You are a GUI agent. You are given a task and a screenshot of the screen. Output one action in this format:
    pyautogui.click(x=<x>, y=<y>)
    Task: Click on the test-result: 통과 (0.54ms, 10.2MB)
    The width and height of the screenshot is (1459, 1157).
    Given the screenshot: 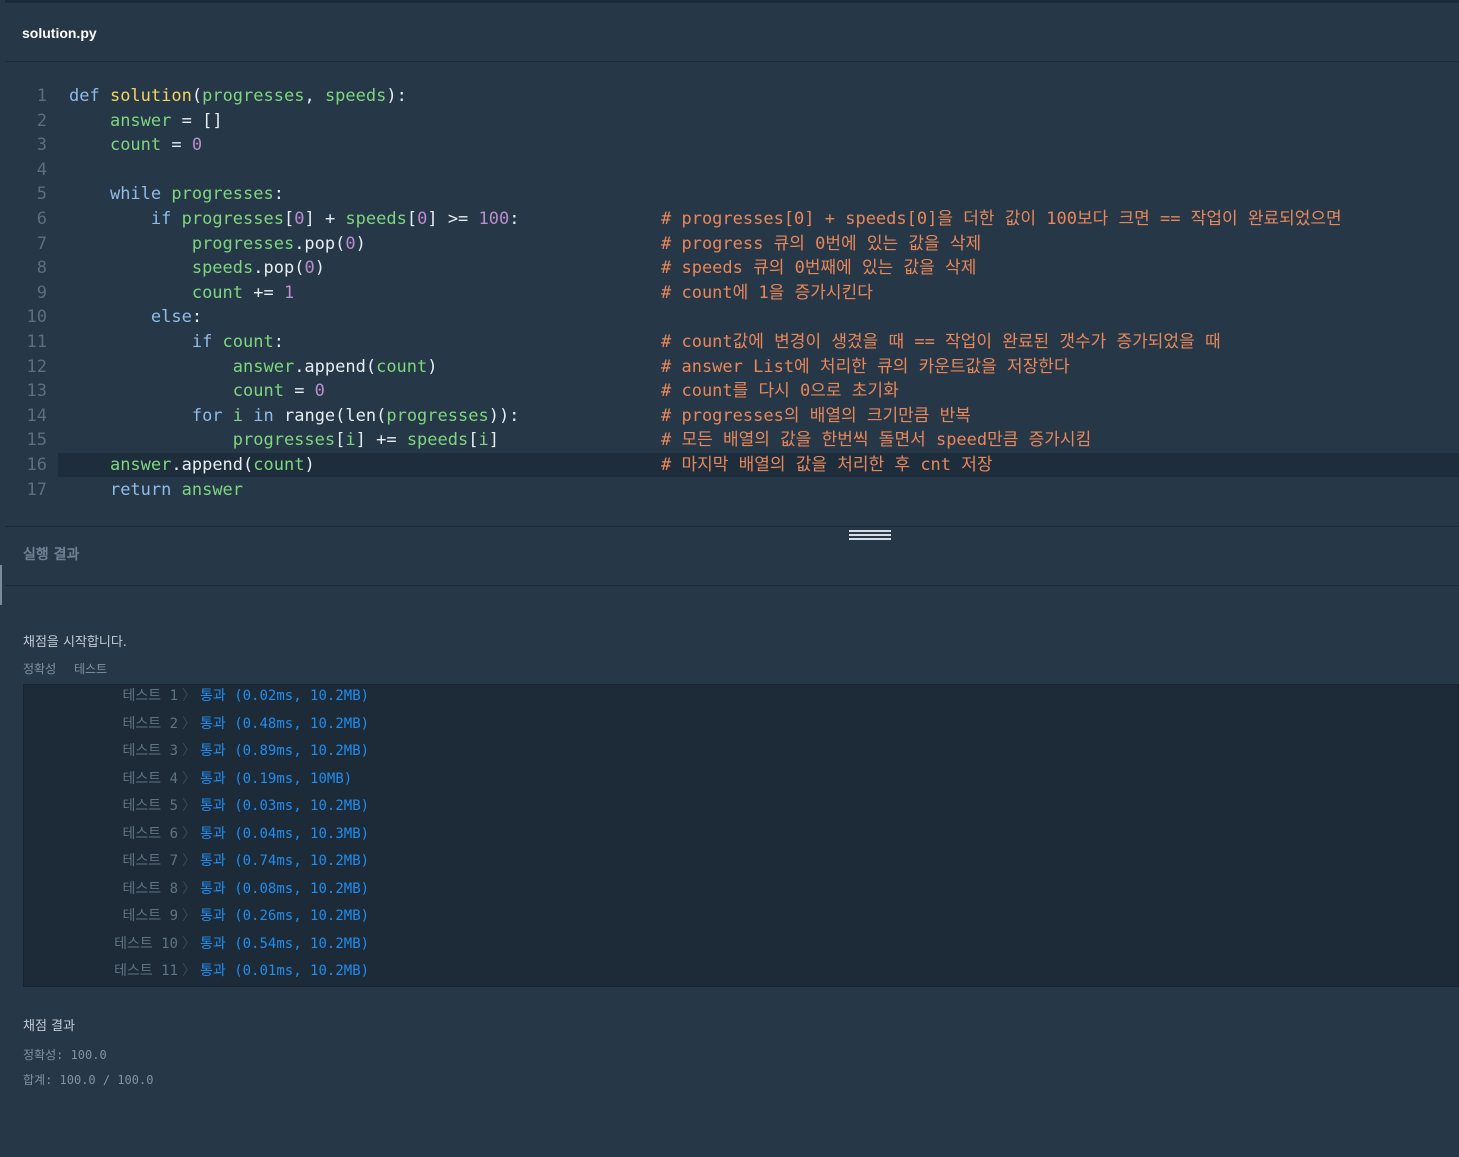 What is the action you would take?
    pyautogui.click(x=285, y=943)
    